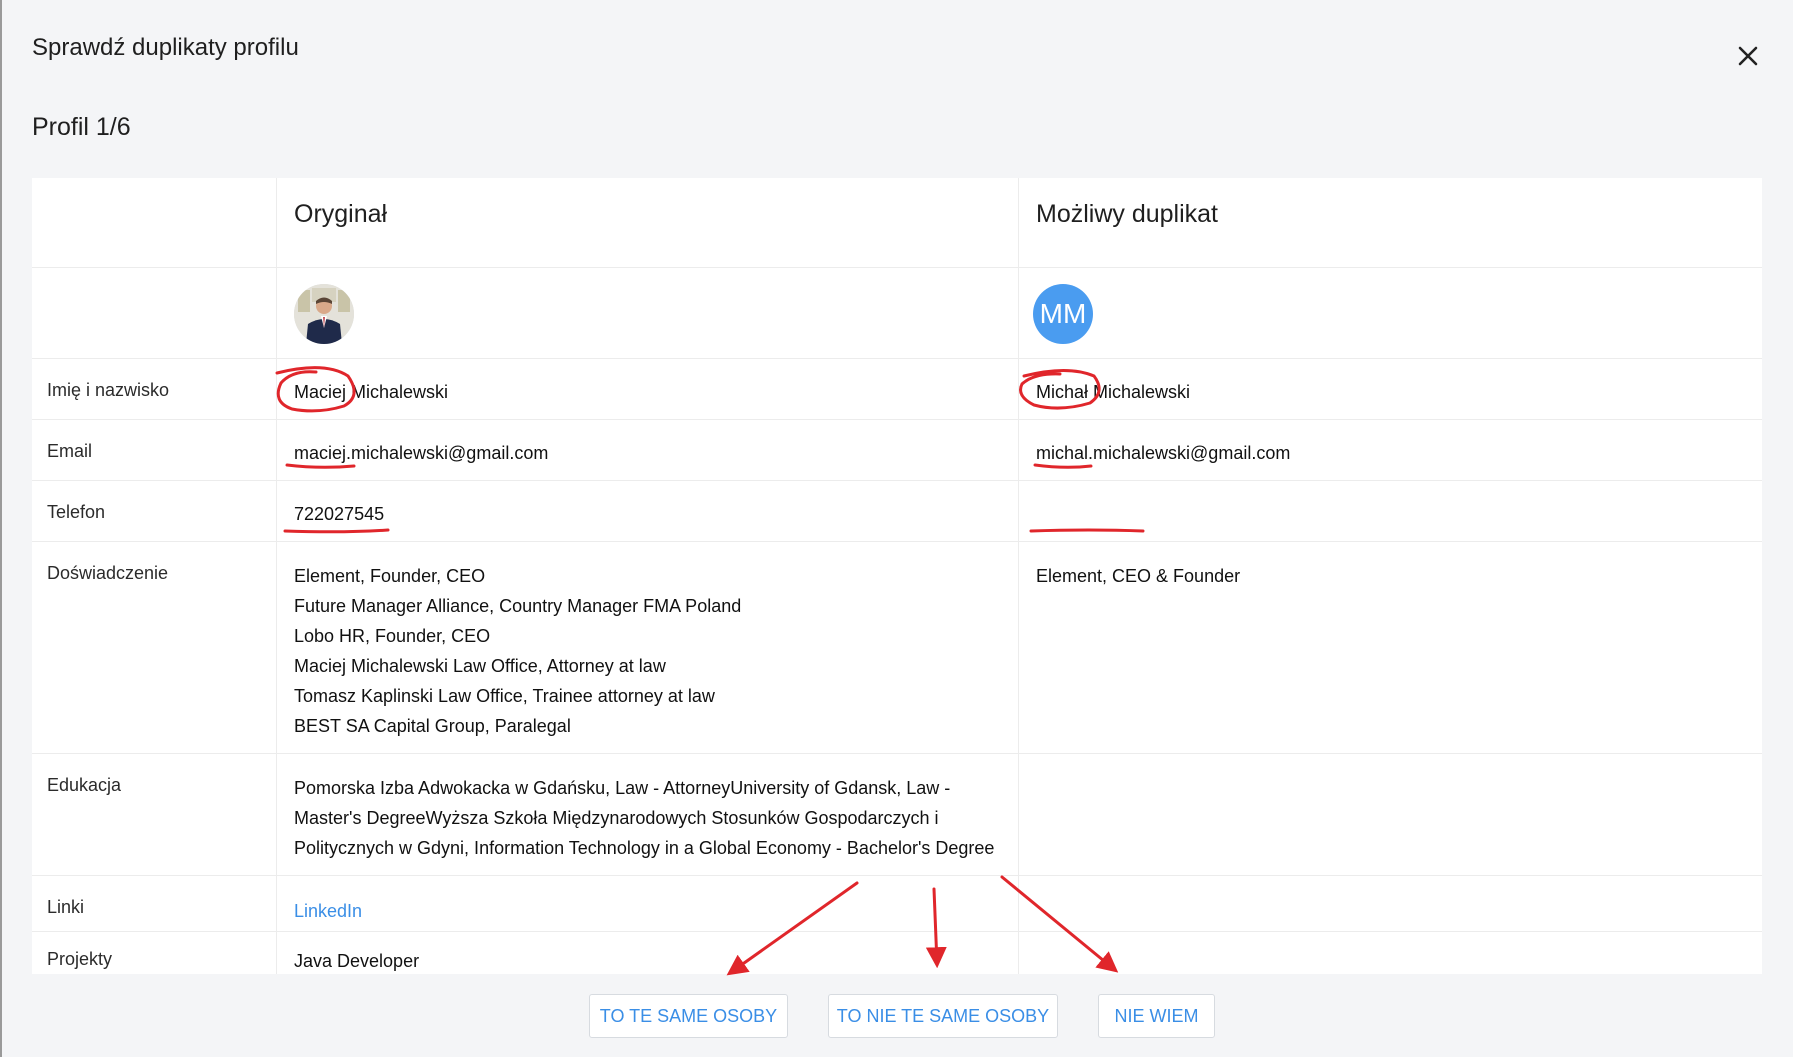 Image resolution: width=1793 pixels, height=1057 pixels. Describe the element at coordinates (392, 636) in the screenshot. I see `list-item: Lobo HR, Founder, CEO` at that location.